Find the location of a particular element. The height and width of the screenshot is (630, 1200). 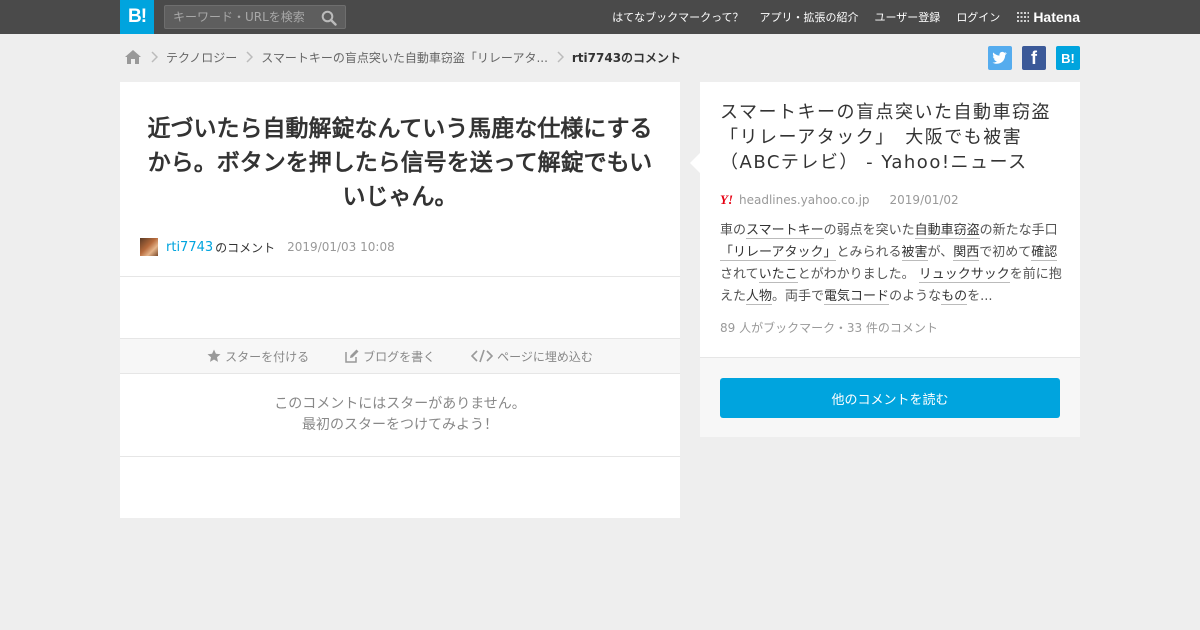

breadcrumb-current: rti7743のコメント is located at coordinates (626, 57).